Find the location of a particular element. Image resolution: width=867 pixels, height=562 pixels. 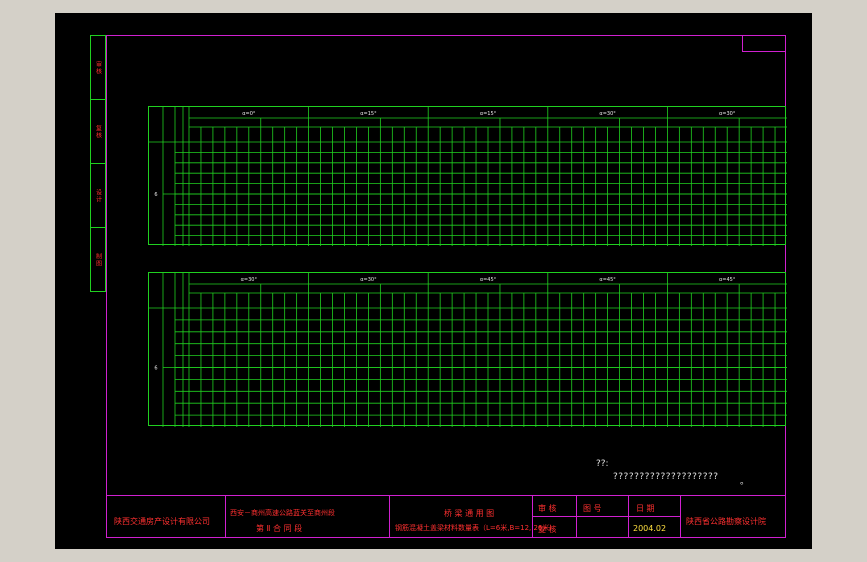

binding-label: 复核 is located at coordinates (98, 131).